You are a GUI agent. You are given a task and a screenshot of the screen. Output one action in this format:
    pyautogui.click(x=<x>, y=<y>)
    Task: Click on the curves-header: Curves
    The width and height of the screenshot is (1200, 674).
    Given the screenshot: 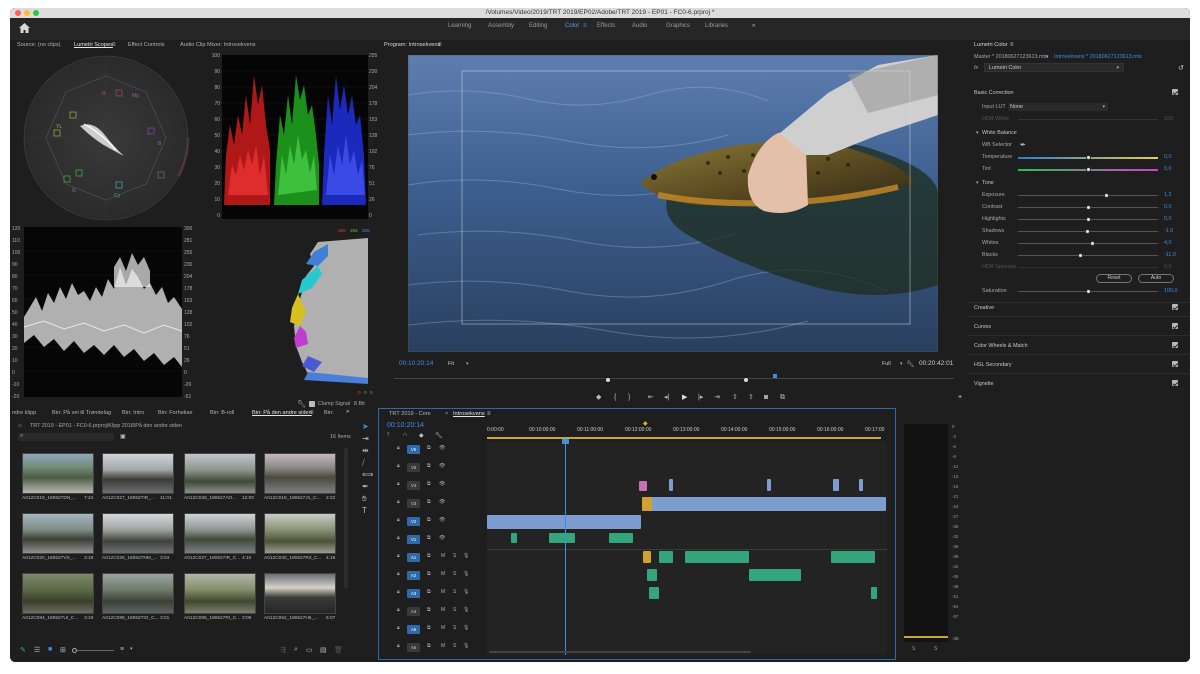 What is the action you would take?
    pyautogui.click(x=982, y=327)
    